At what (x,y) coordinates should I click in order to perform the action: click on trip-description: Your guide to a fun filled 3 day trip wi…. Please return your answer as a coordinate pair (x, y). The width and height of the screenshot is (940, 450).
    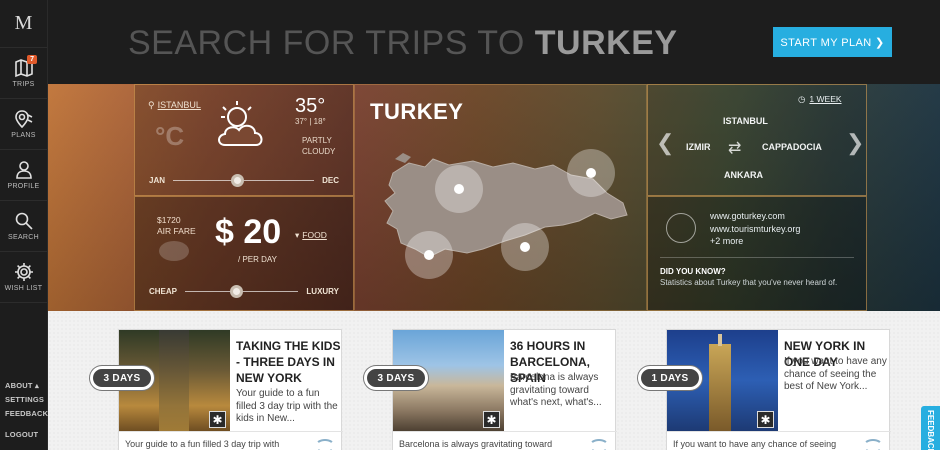
    Looking at the image, I should click on (287, 406).